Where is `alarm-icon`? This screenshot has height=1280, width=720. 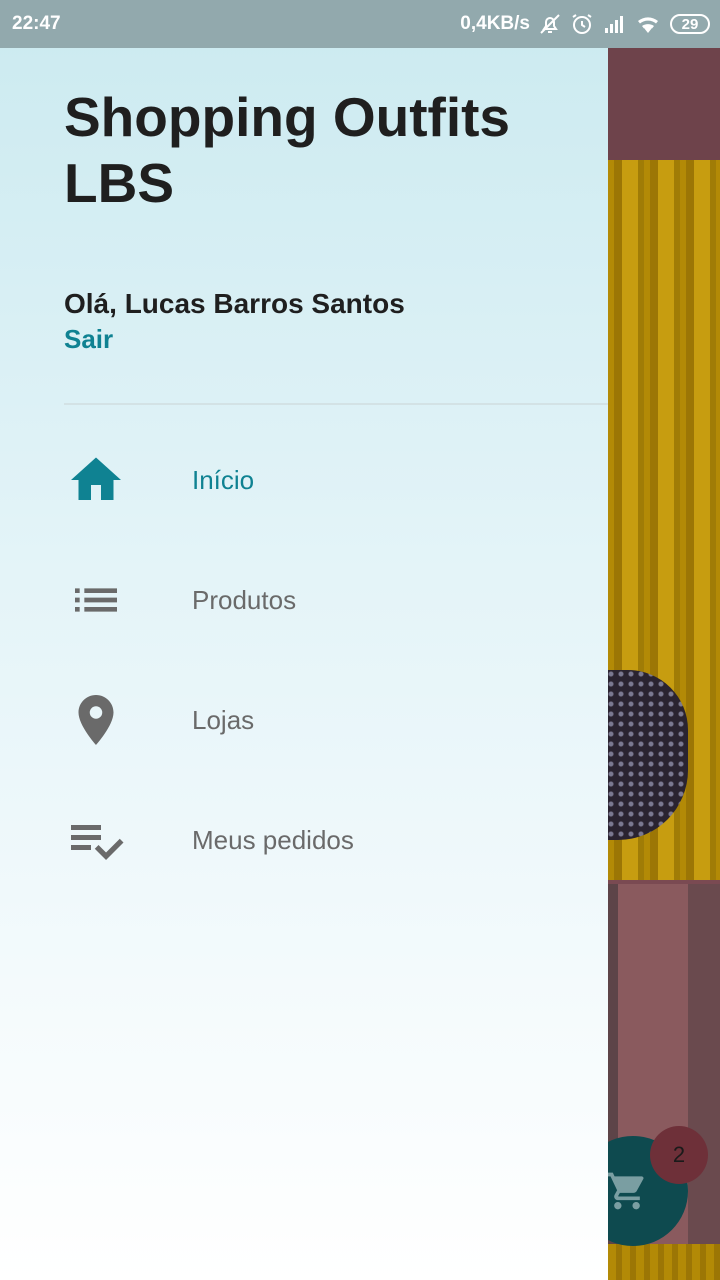 alarm-icon is located at coordinates (582, 24).